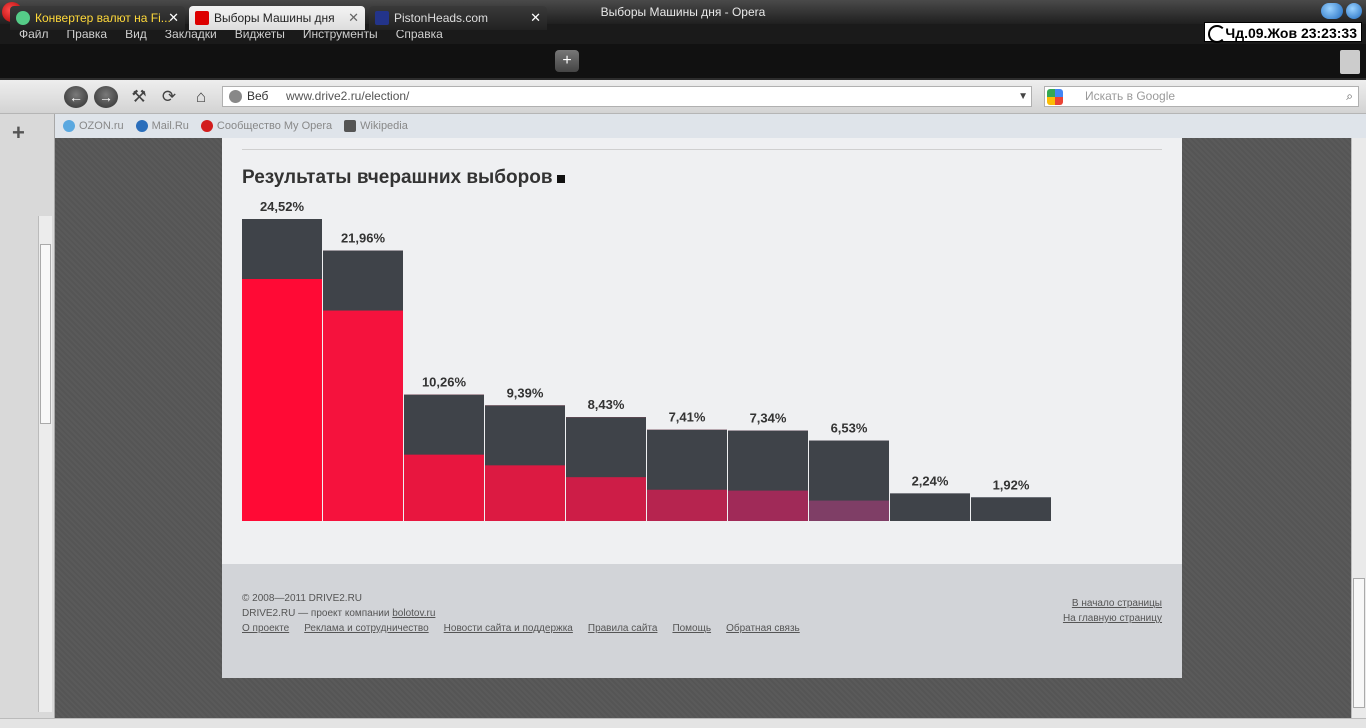 This screenshot has height=728, width=1366. Describe the element at coordinates (508, 628) in the screenshot. I see `footer-link-news: Новости сайта и поддержка` at that location.